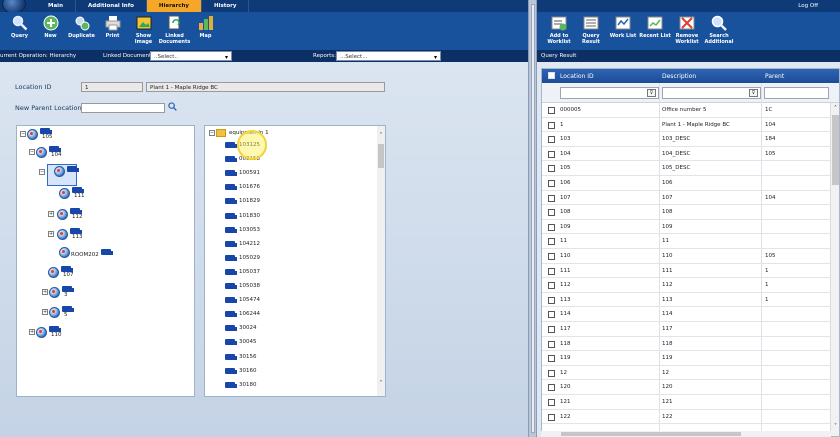 Image resolution: width=840 pixels, height=437 pixels. What do you see at coordinates (242, 229) in the screenshot?
I see `equipment-item: 103053` at bounding box center [242, 229].